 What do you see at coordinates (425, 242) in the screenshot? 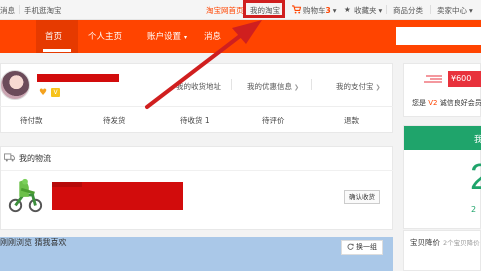
I see `price-drop-label: 宝贝降价` at bounding box center [425, 242].